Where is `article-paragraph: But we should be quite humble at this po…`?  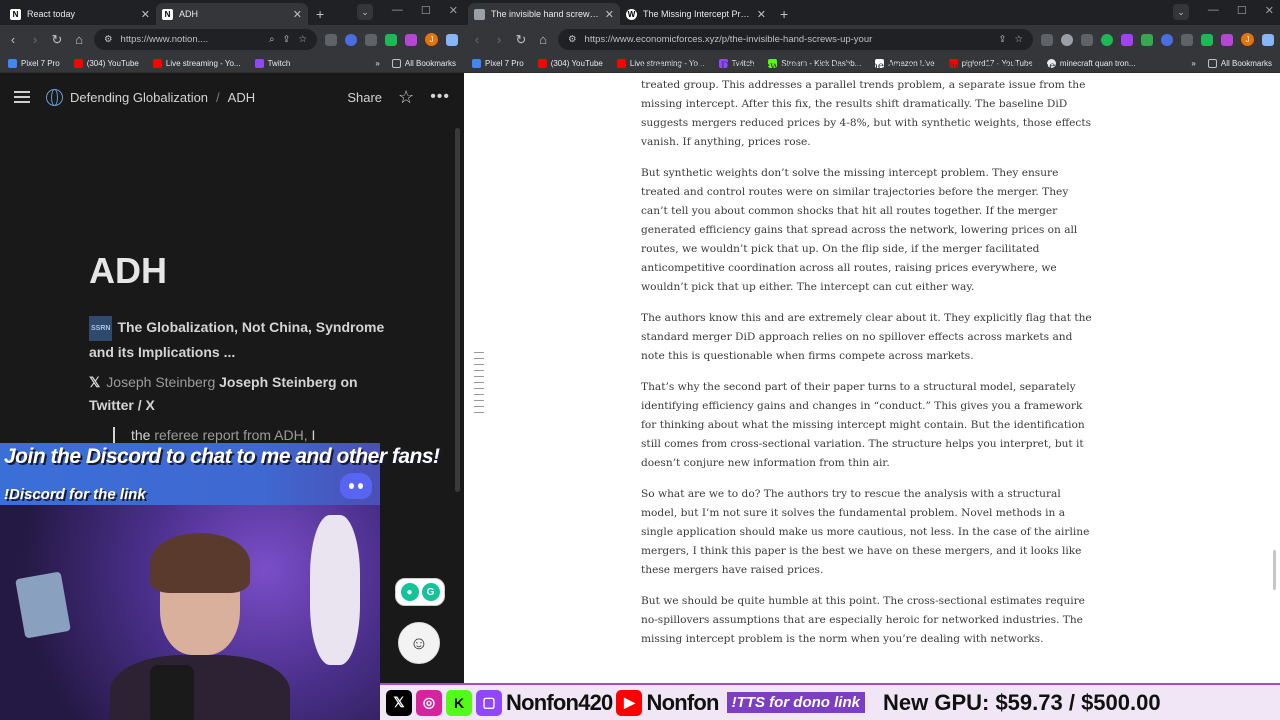 article-paragraph: But we should be quite humble at this po… is located at coordinates (863, 620).